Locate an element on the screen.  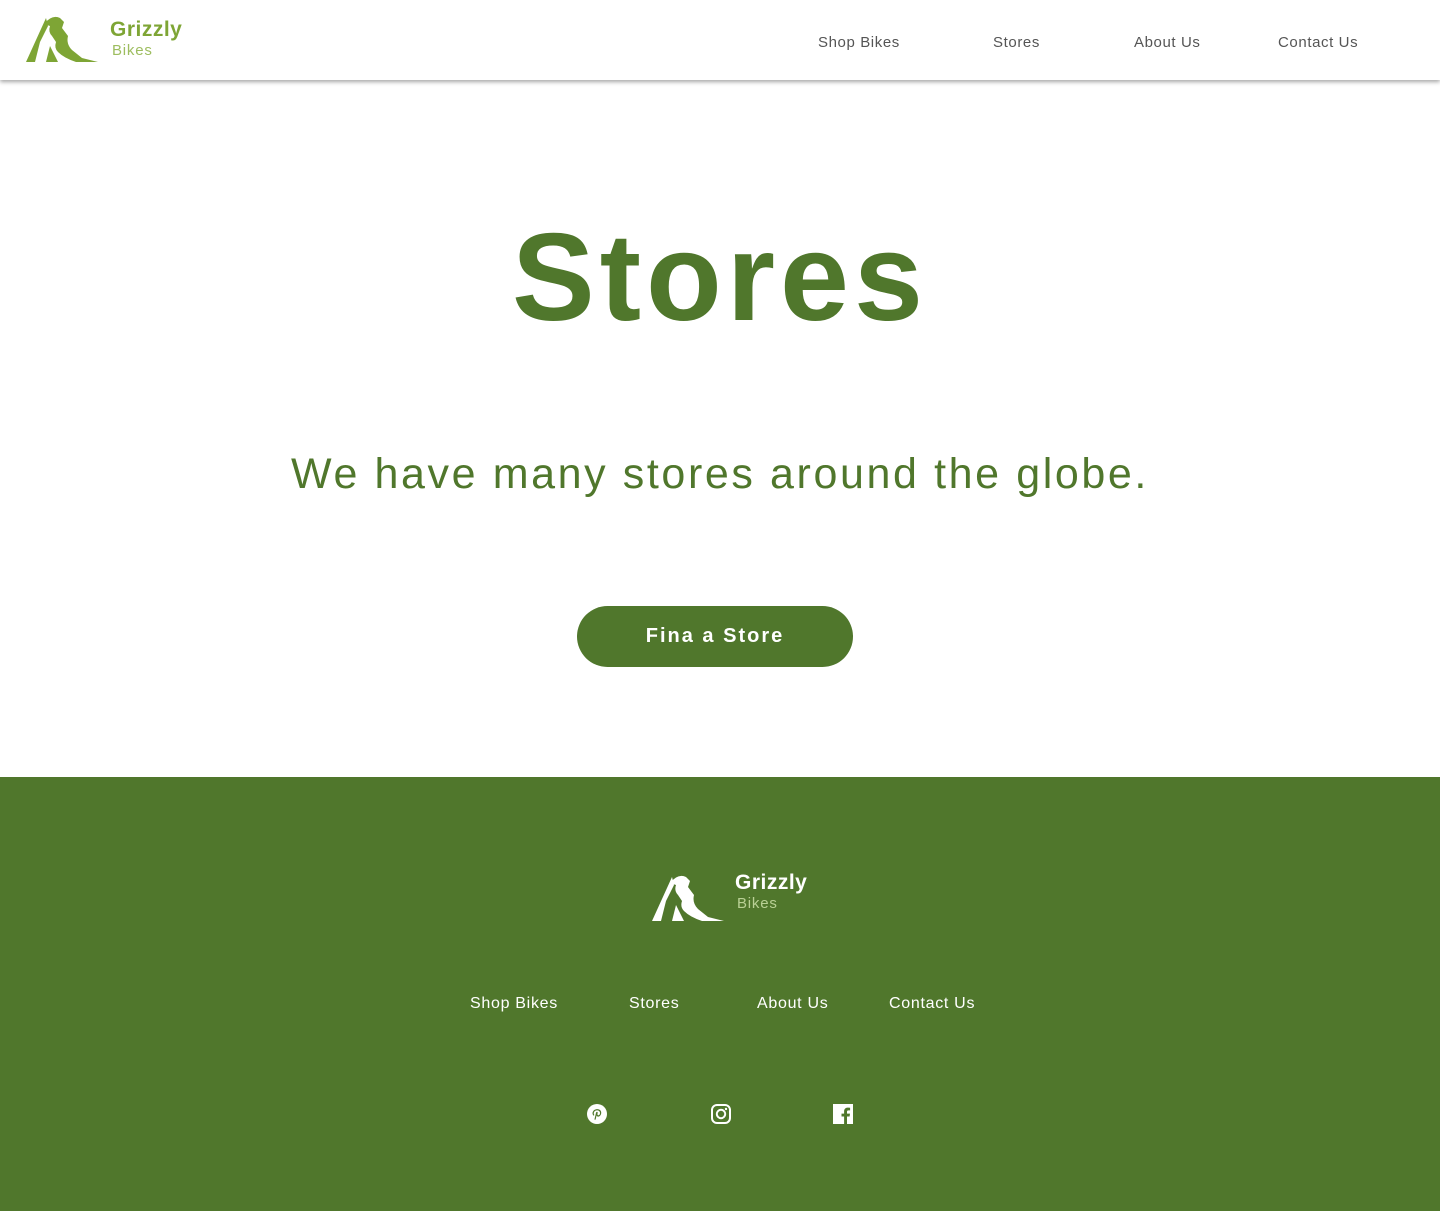
footer-link-contact-us: Contact Us is located at coordinates (932, 1004).